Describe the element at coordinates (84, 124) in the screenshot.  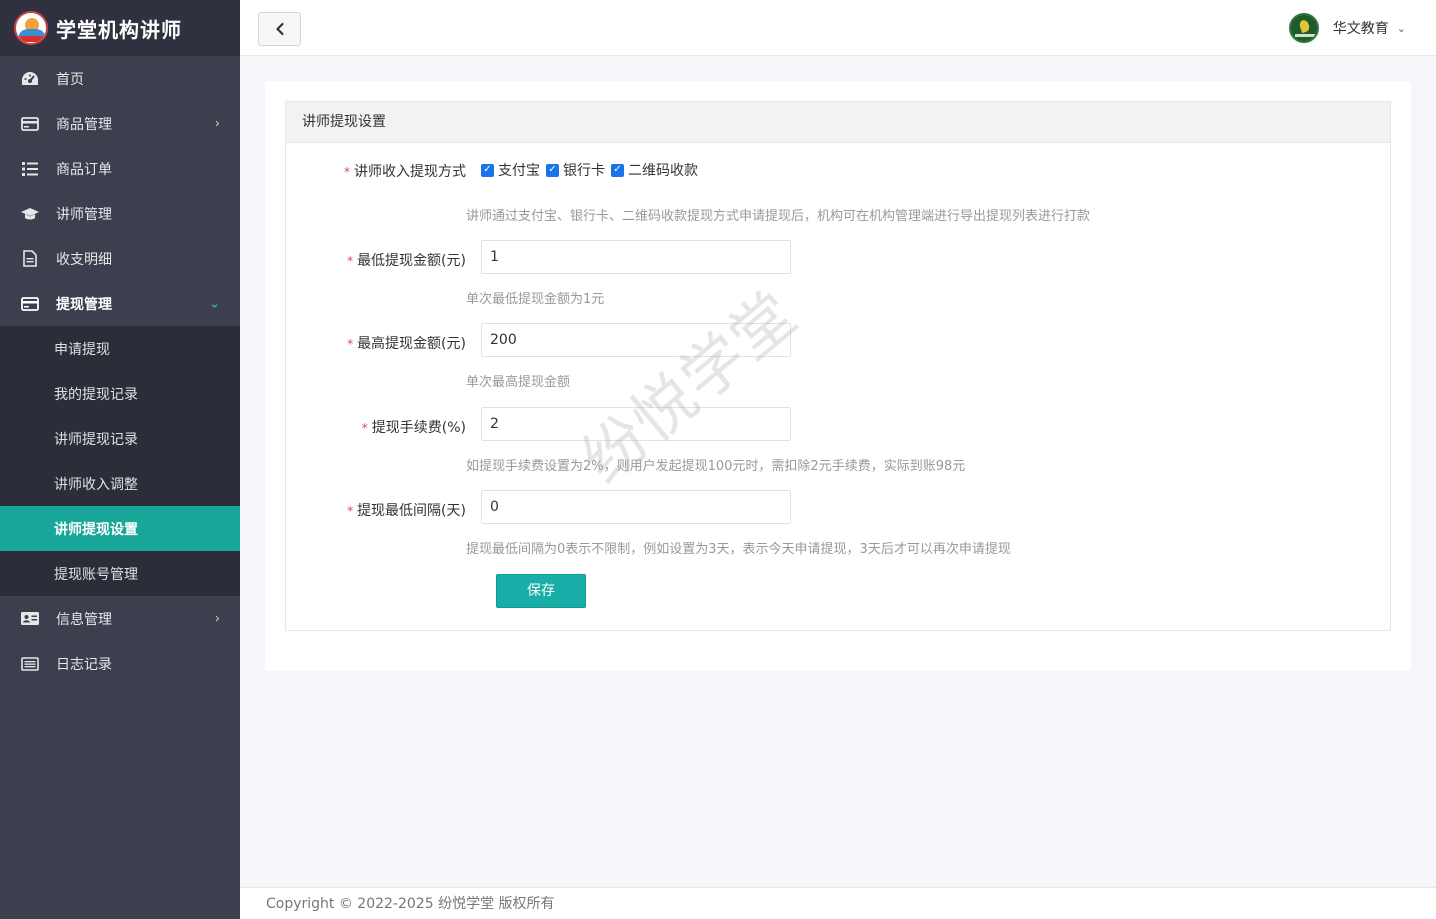
I see `sidebar-item-label: 商品管理` at that location.